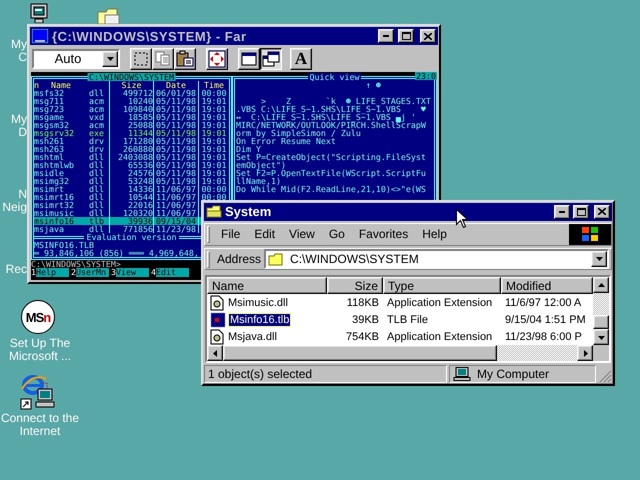 The height and width of the screenshot is (480, 640). Describe the element at coordinates (426, 76) in the screenshot. I see `clock: 23:0` at that location.